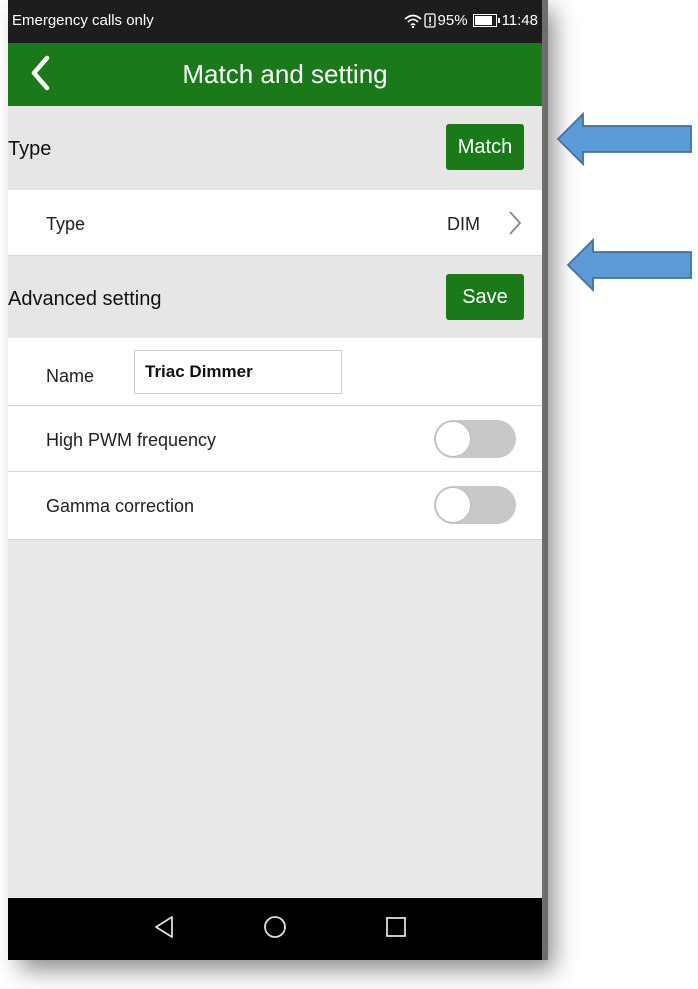 The height and width of the screenshot is (989, 698). What do you see at coordinates (275, 506) in the screenshot?
I see `gamma-row: Gamma correction` at bounding box center [275, 506].